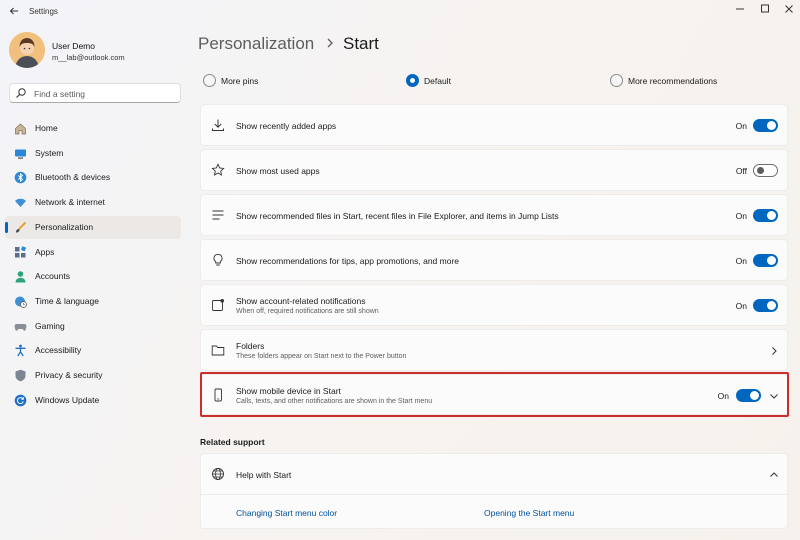 Image resolution: width=800 pixels, height=540 pixels. What do you see at coordinates (437, 81) in the screenshot?
I see `radio-label: Default` at bounding box center [437, 81].